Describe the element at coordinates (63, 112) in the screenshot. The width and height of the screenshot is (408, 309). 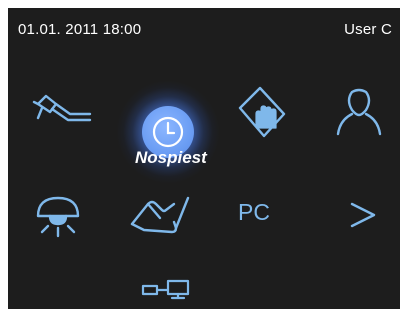
I see `handpiece-icon` at that location.